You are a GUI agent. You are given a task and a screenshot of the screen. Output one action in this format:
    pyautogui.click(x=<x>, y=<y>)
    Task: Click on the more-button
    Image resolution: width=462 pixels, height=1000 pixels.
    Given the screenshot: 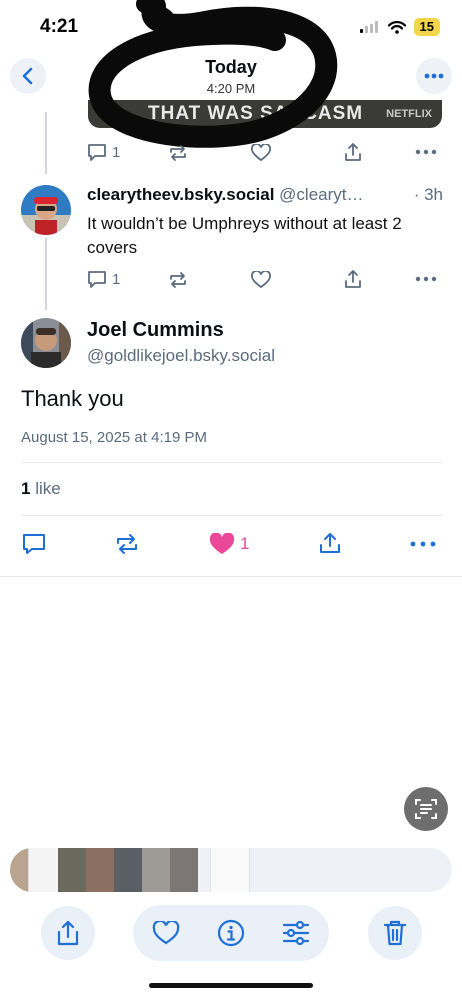 What is the action you would take?
    pyautogui.click(x=423, y=544)
    